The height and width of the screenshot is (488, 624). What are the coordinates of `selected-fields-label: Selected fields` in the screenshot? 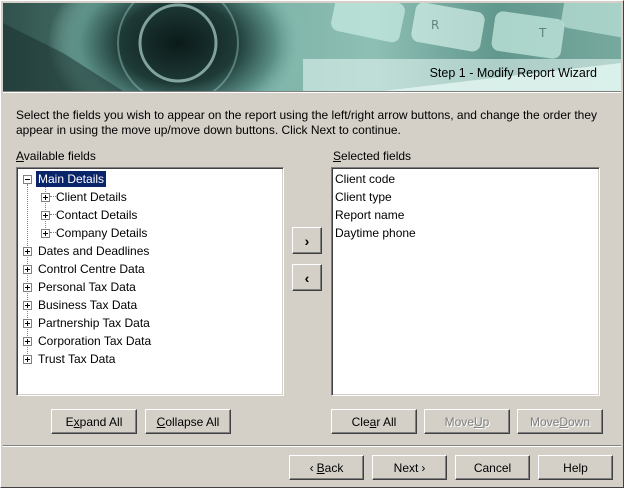 It's located at (372, 156).